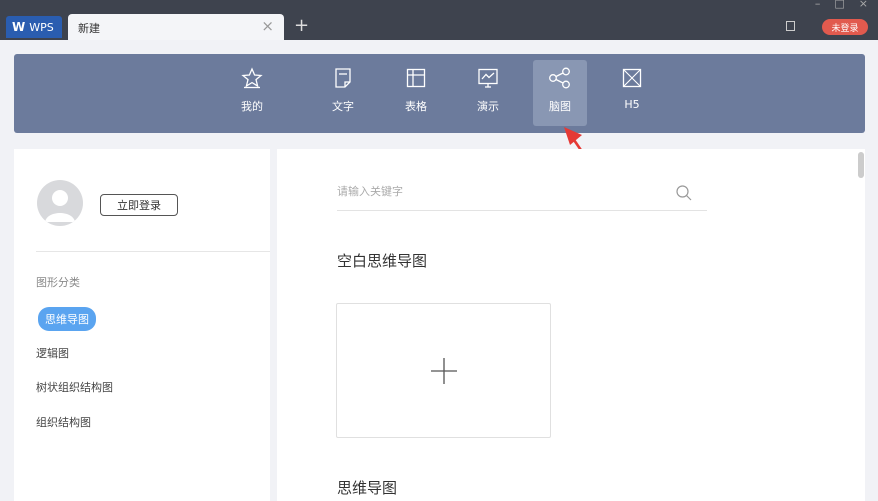 This screenshot has height=501, width=878. I want to click on avatar, so click(60, 203).